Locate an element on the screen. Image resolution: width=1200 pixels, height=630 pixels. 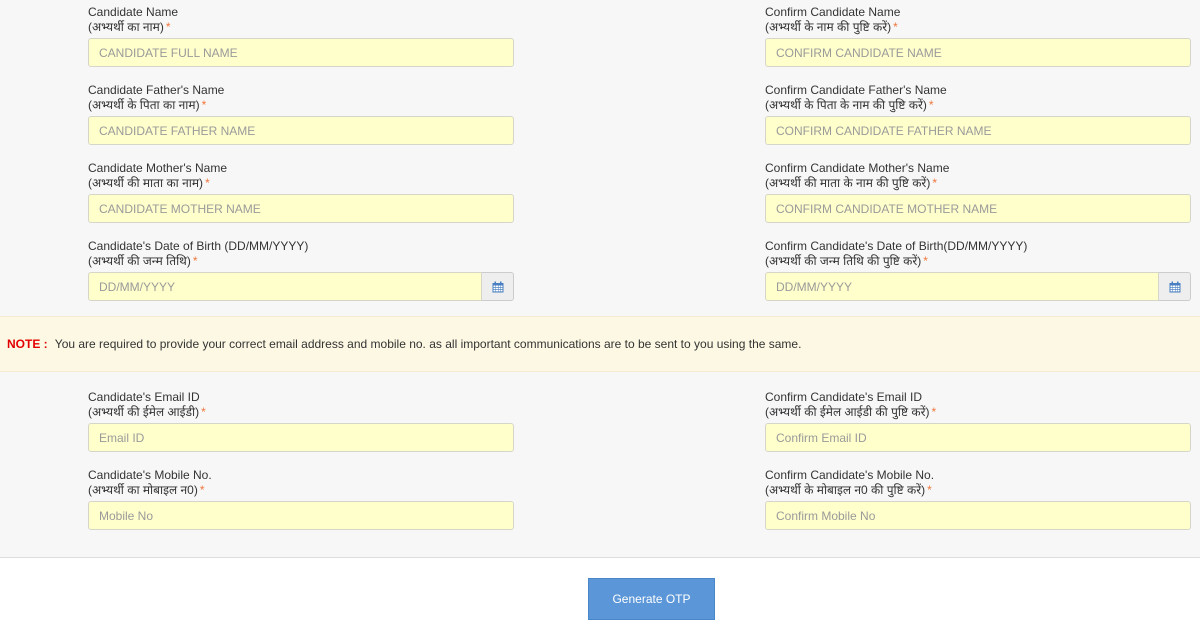
note-label: NOTE : is located at coordinates (27, 344).